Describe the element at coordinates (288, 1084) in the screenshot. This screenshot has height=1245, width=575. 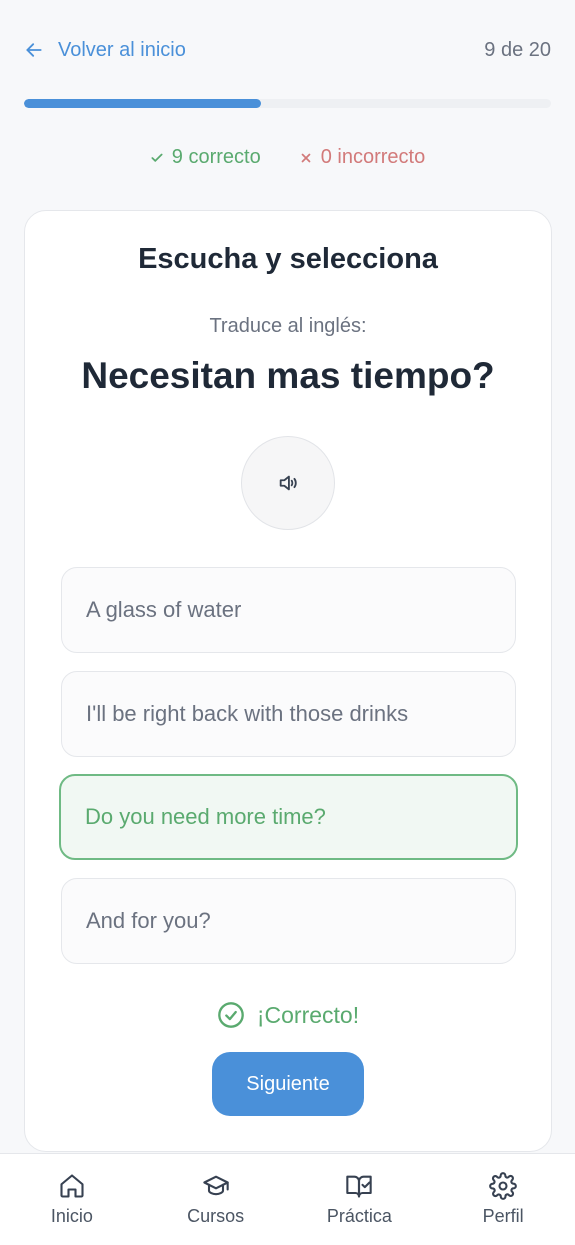
I see `next-button: Siguiente` at that location.